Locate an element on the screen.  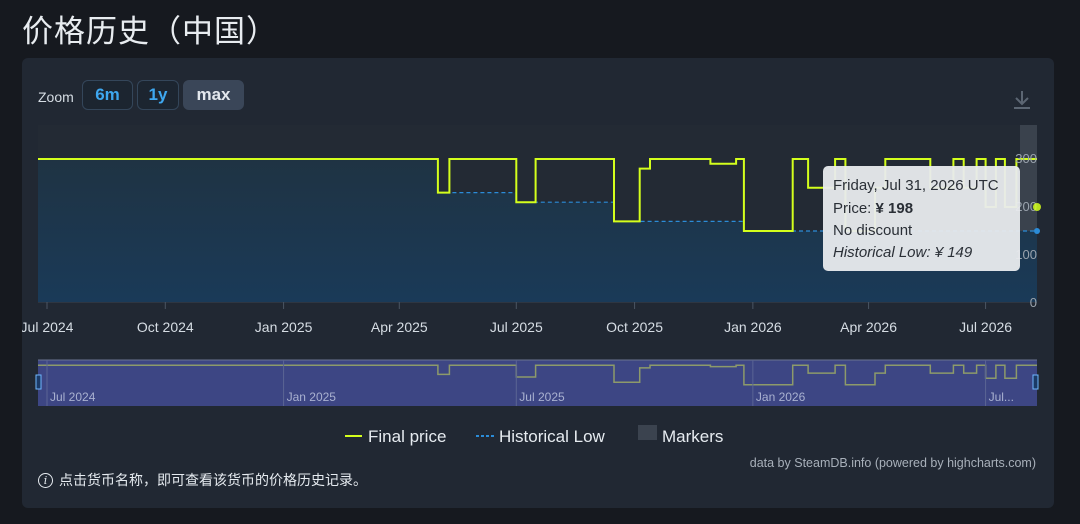
tooltip-date: Friday, Jul 31, 2026 UTC is located at coordinates (916, 185).